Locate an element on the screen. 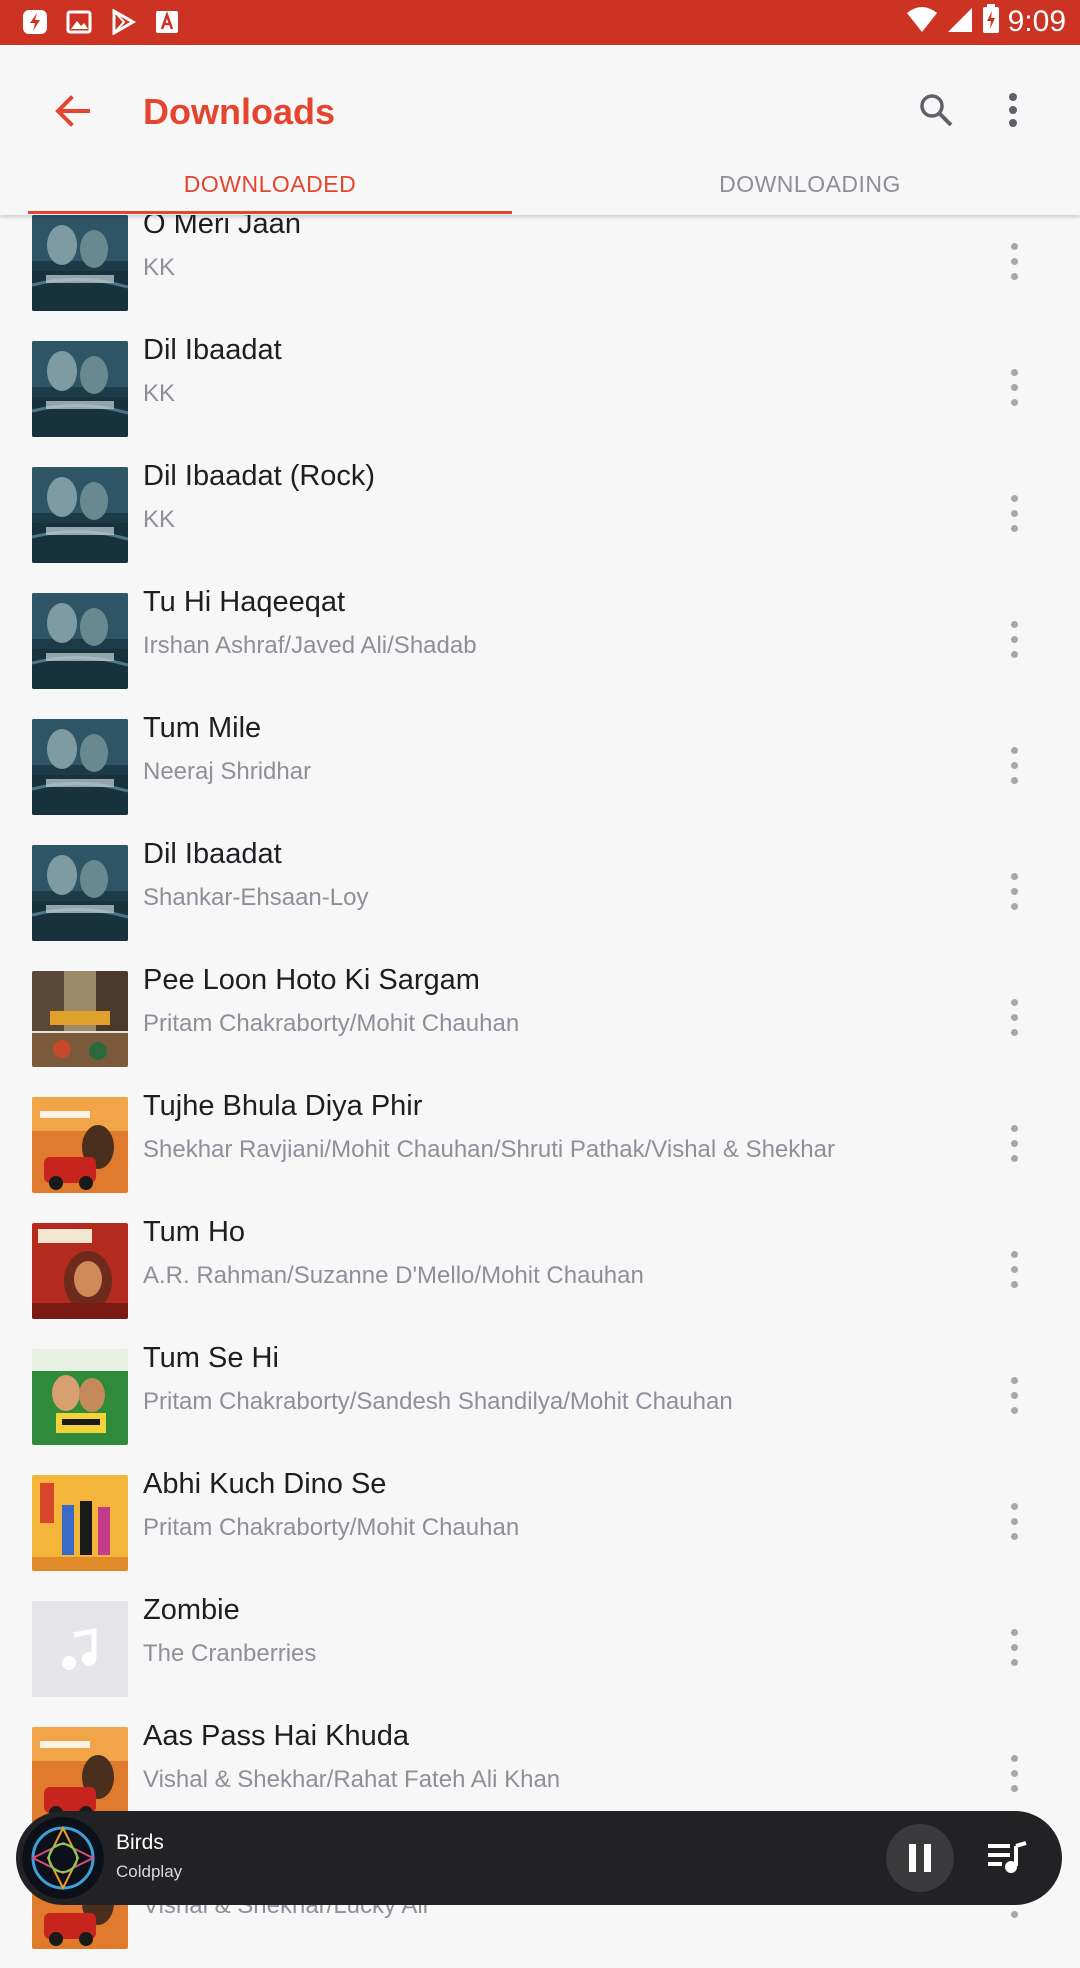 This screenshot has width=1080, height=1968. search-icon is located at coordinates (936, 110).